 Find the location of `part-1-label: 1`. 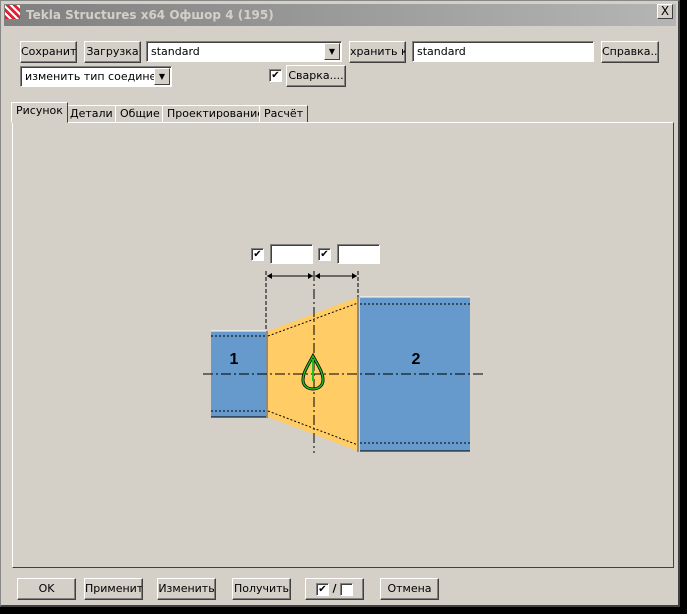

part-1-label: 1 is located at coordinates (234, 359).